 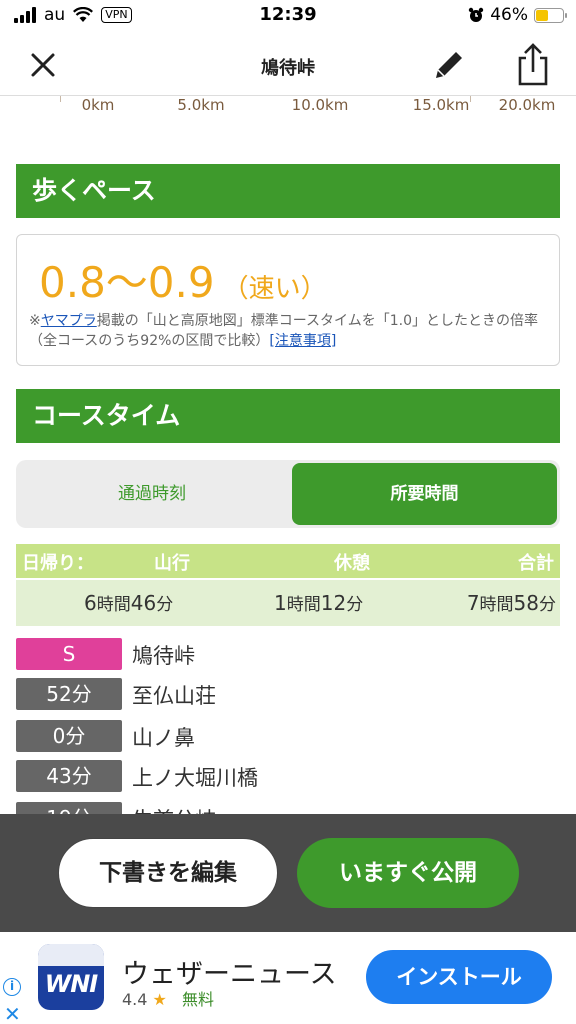 I want to click on time-mode-toggle: 通過時刻 所要時間, so click(x=288, y=494).